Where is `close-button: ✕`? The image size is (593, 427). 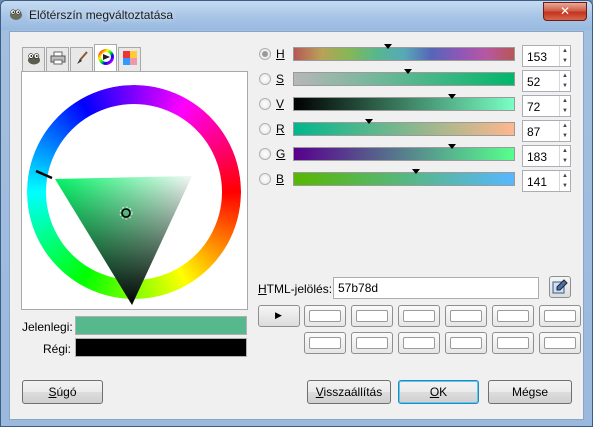
close-button: ✕ is located at coordinates (565, 11).